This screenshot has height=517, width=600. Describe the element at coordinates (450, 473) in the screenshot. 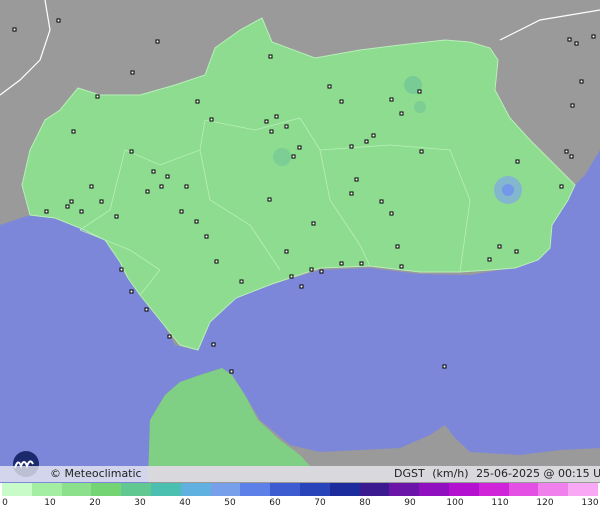

I see `variable-units: (km/h)` at that location.